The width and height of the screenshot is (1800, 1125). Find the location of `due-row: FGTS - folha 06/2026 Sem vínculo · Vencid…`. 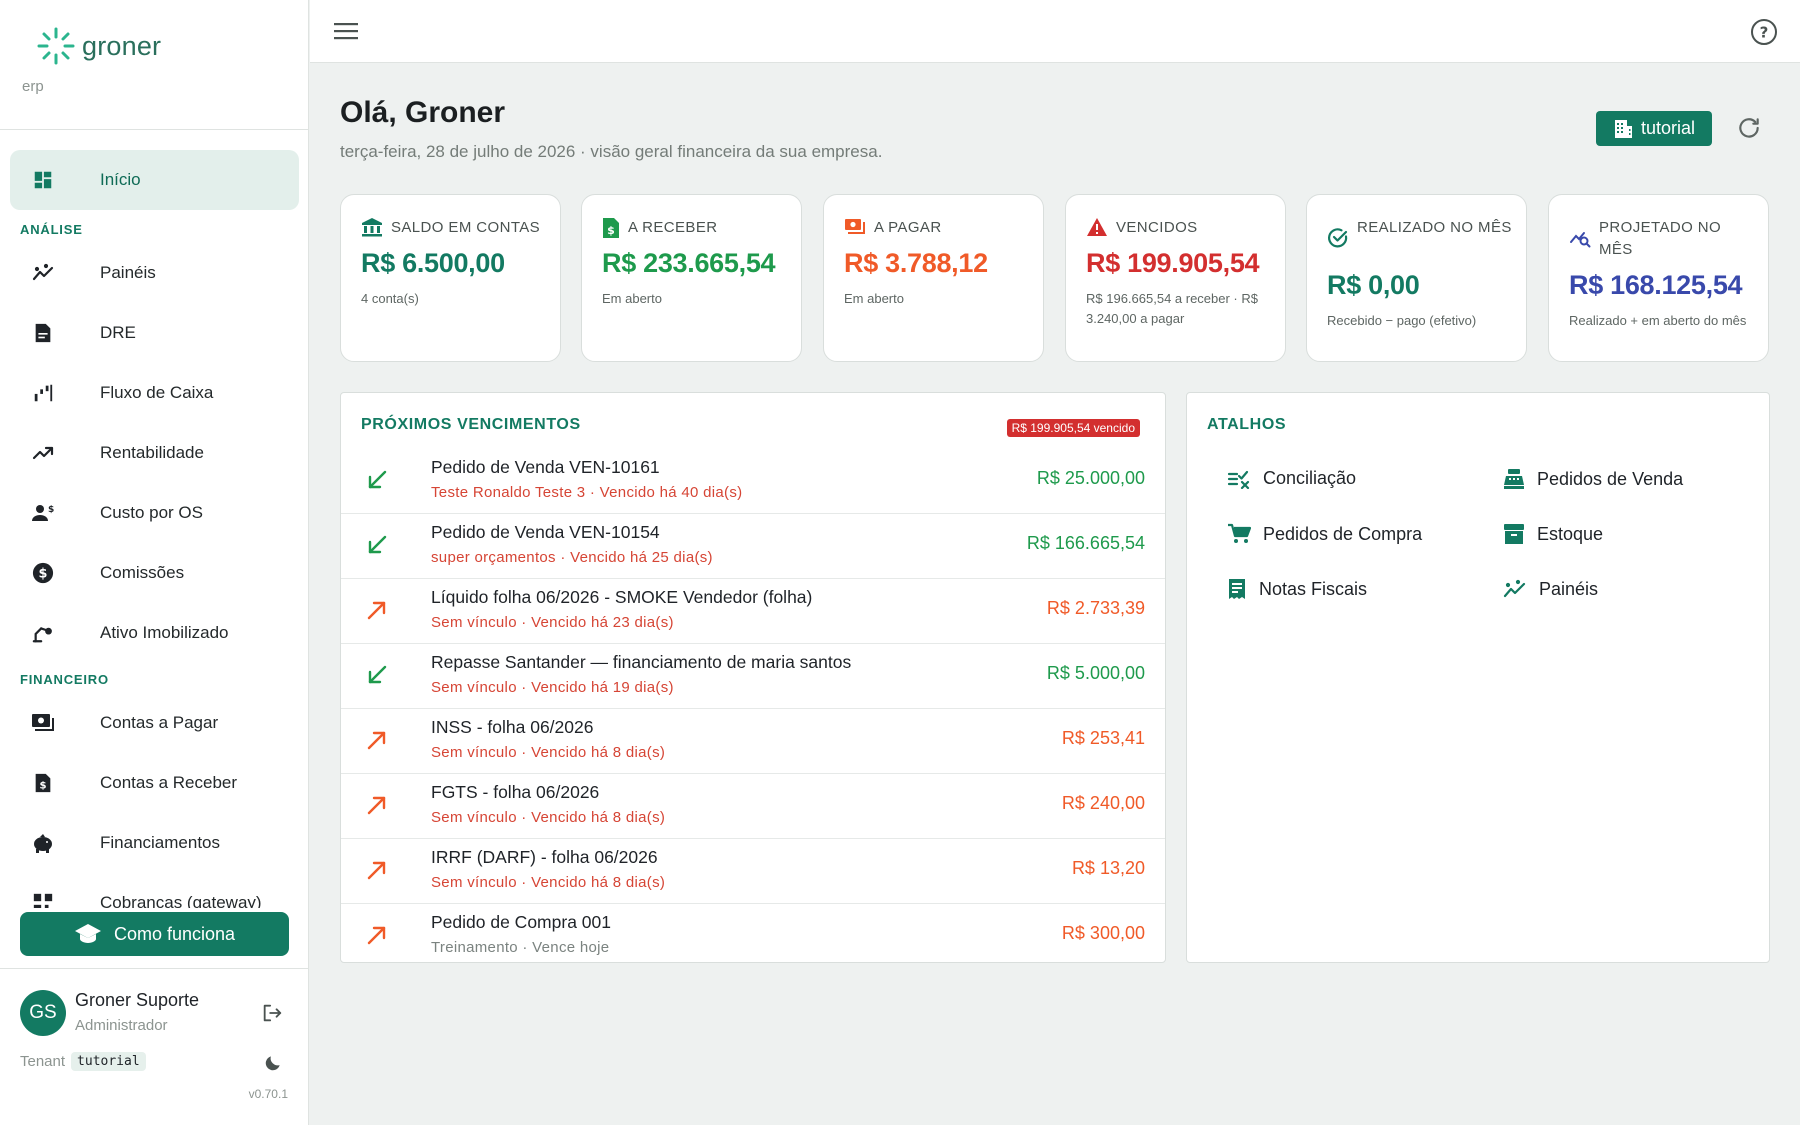

due-row: FGTS - folha 06/2026 Sem vínculo · Vencid… is located at coordinates (753, 806).